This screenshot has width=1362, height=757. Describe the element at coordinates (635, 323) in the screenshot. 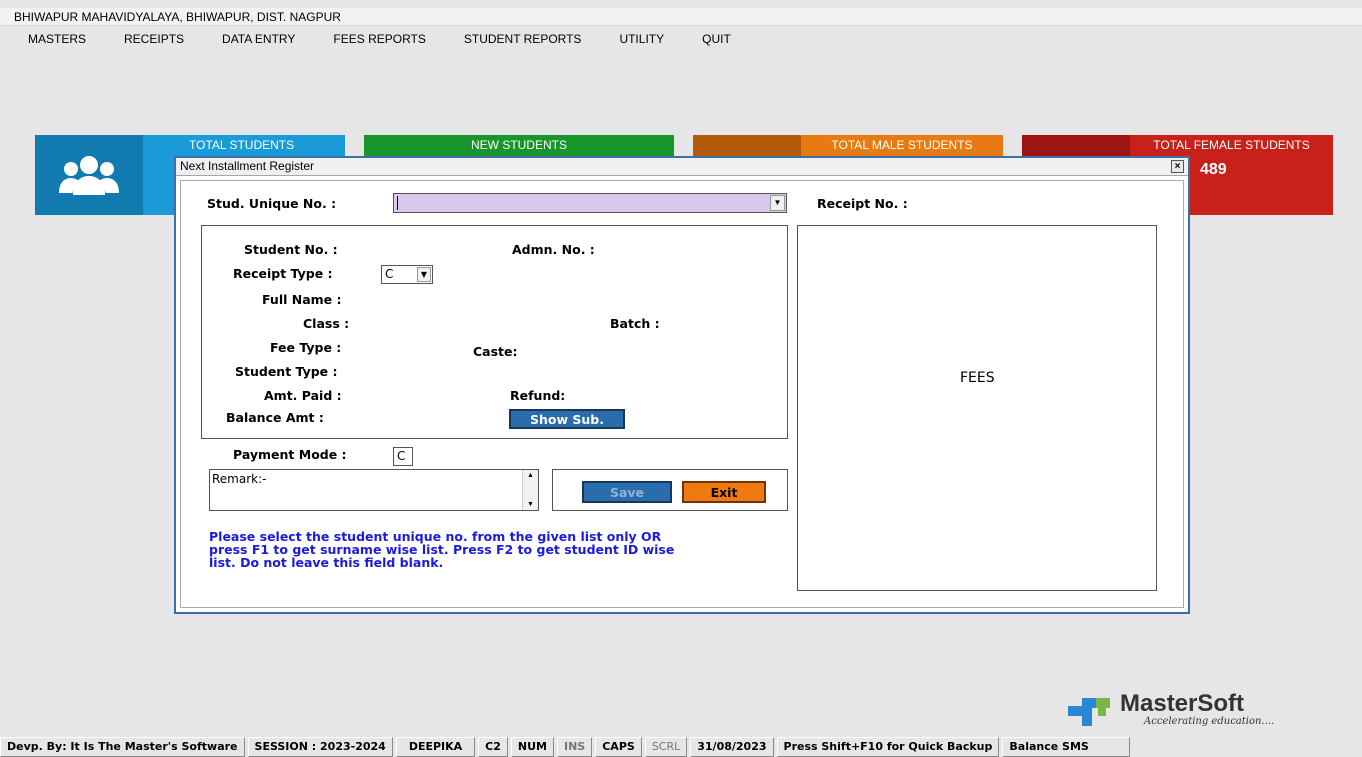

I see `batch-label: Batch :` at that location.